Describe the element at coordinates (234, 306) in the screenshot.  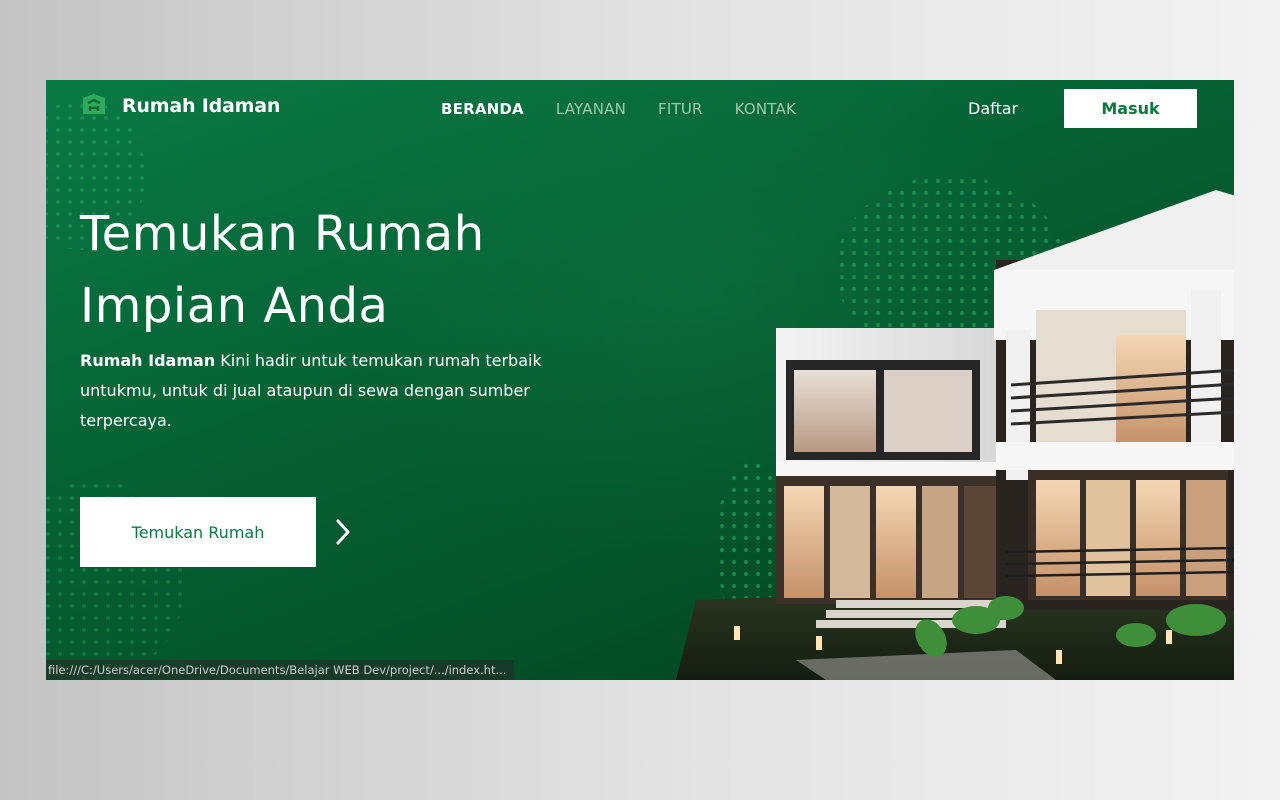
I see `hero-title-line-2: Impian Anda` at that location.